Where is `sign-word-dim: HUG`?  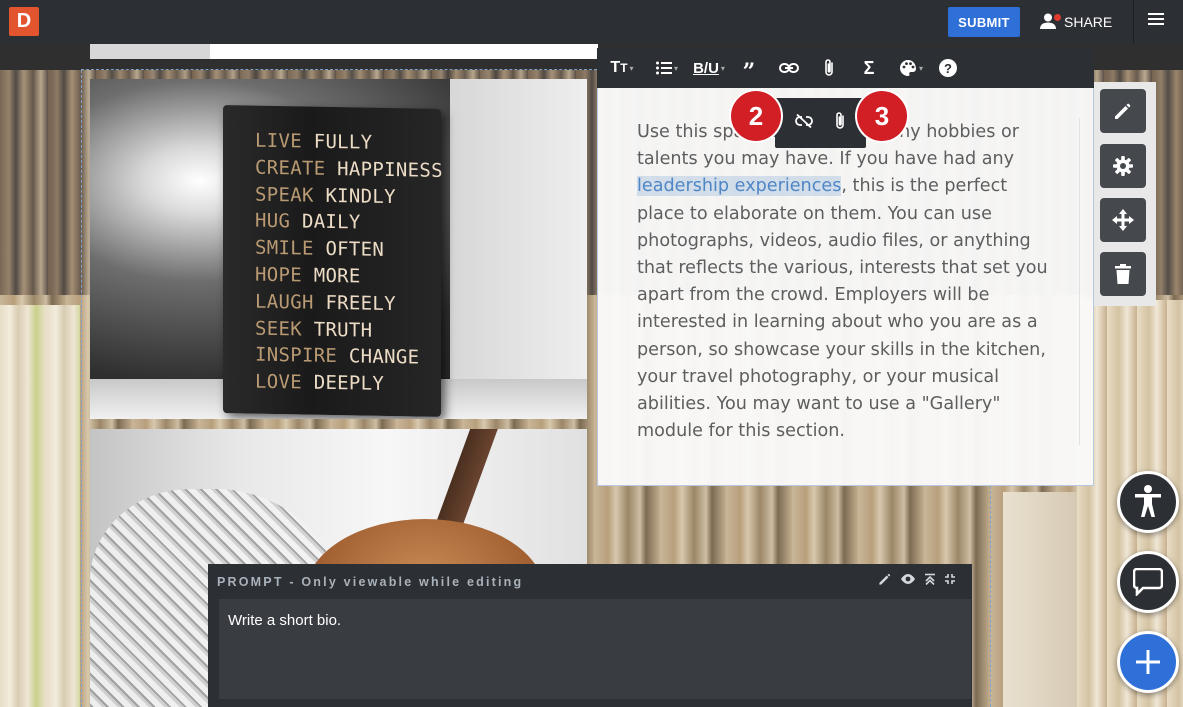
sign-word-dim: HUG is located at coordinates (273, 221).